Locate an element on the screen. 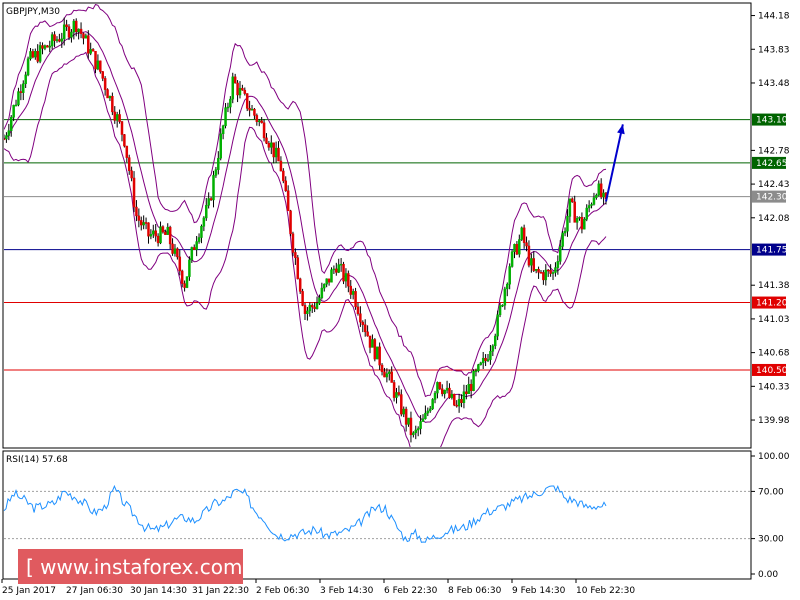 The height and width of the screenshot is (600, 800). time-tick-label: 10 Feb 22:30 is located at coordinates (605, 591).